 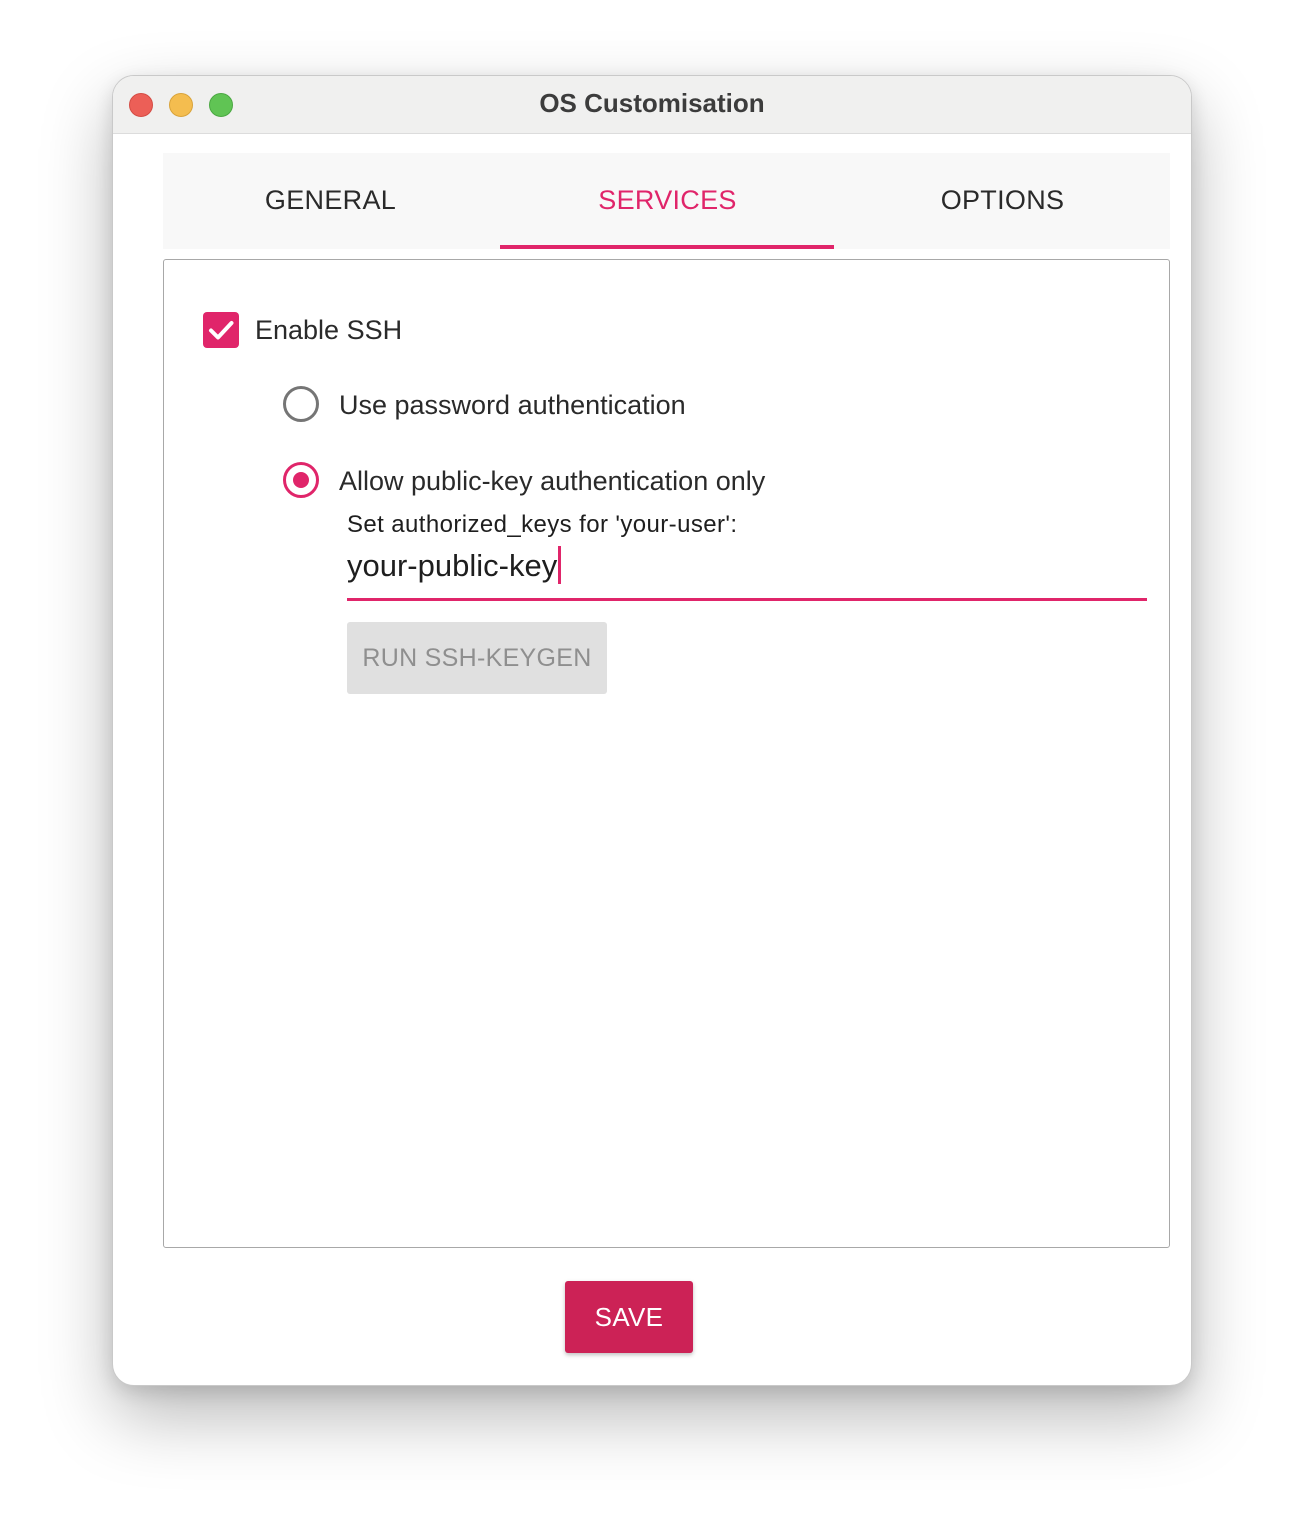 I want to click on password-auth-radio, so click(x=301, y=404).